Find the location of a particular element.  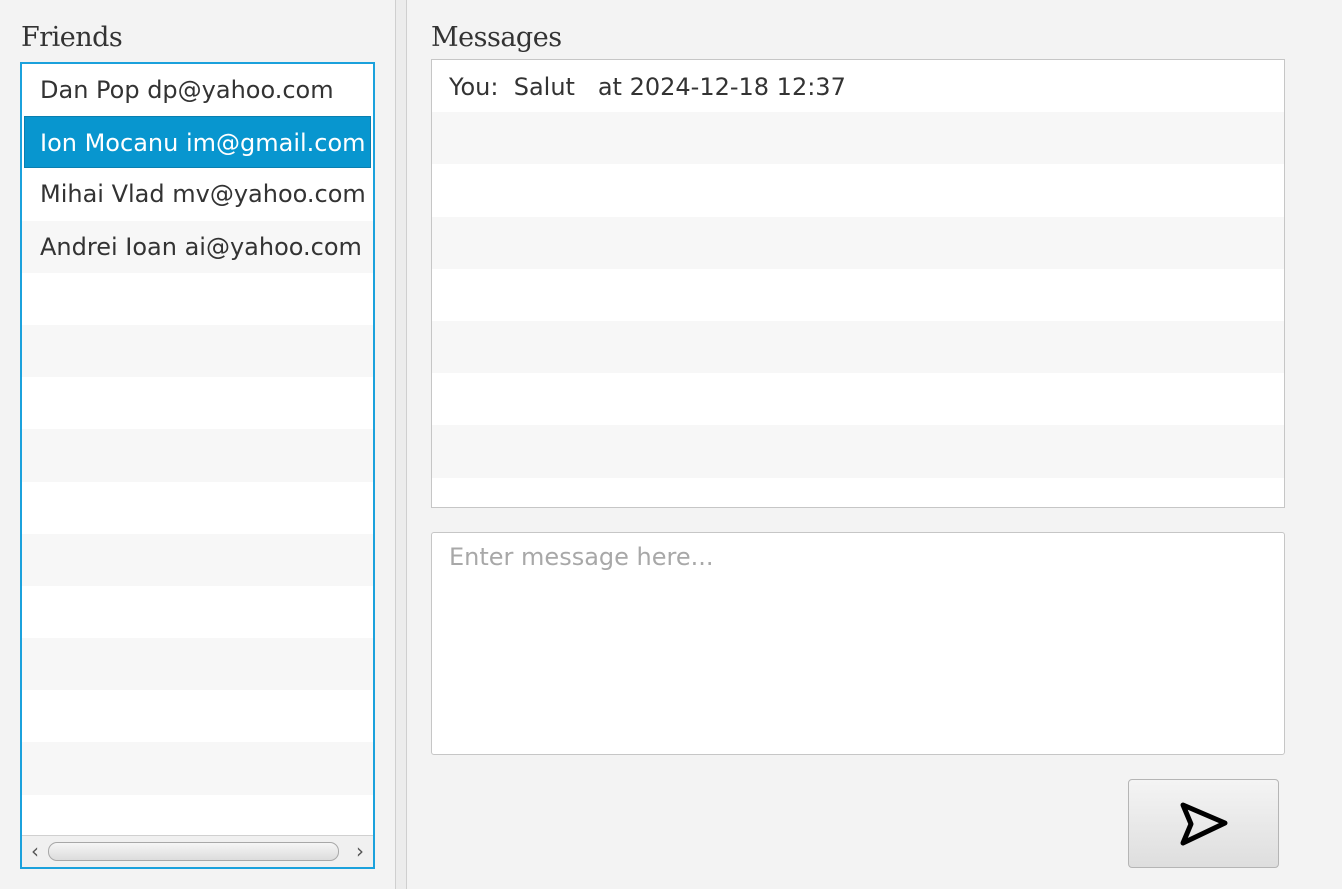

message-item: You: Salut at 2024-12-18 12:37 is located at coordinates (858, 86).